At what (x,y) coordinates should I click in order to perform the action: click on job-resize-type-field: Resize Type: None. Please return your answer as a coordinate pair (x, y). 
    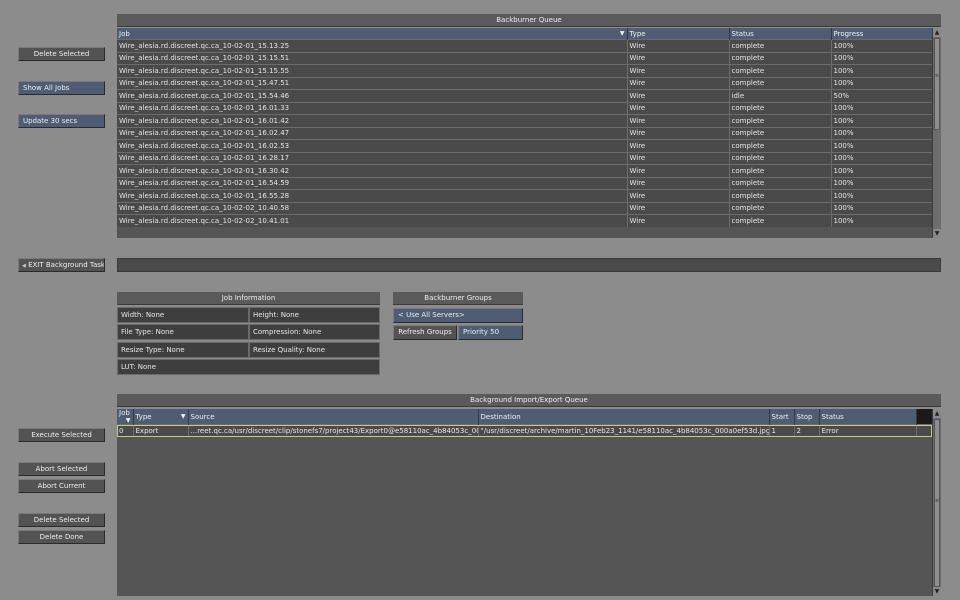
    Looking at the image, I should click on (183, 350).